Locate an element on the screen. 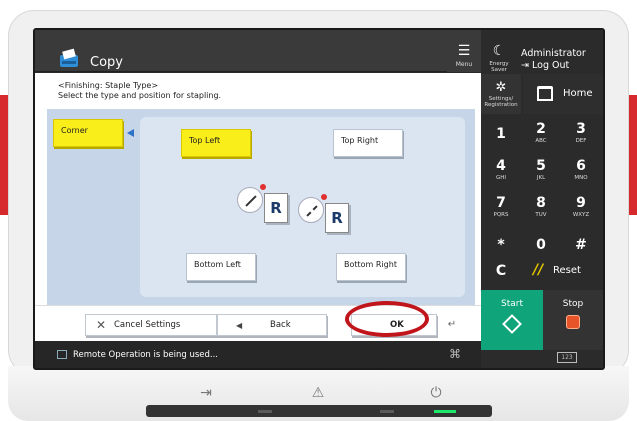  stop-icon is located at coordinates (573, 322).